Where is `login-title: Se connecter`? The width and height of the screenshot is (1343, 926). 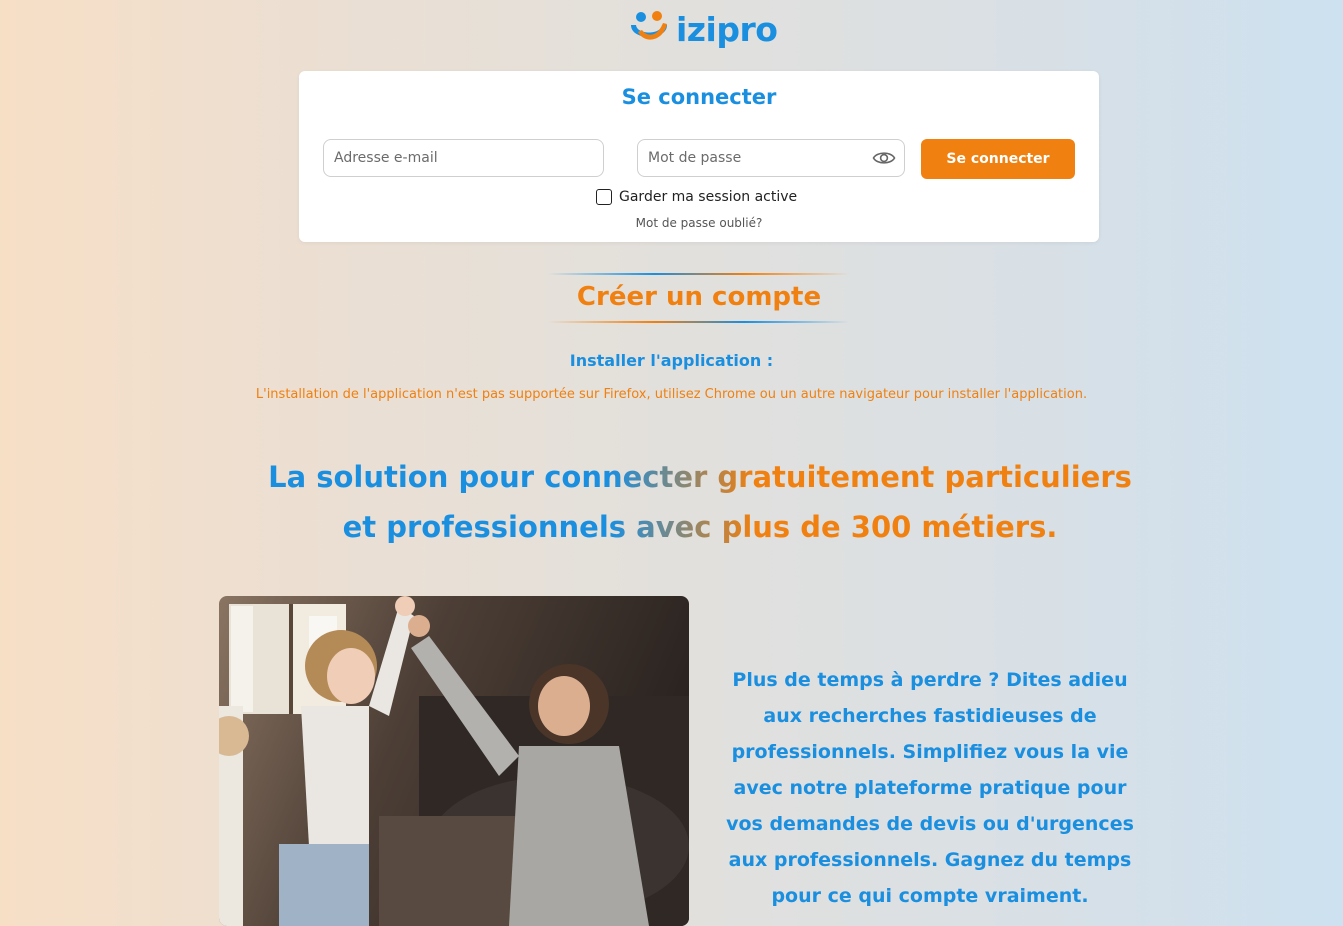
login-title: Se connecter is located at coordinates (699, 97).